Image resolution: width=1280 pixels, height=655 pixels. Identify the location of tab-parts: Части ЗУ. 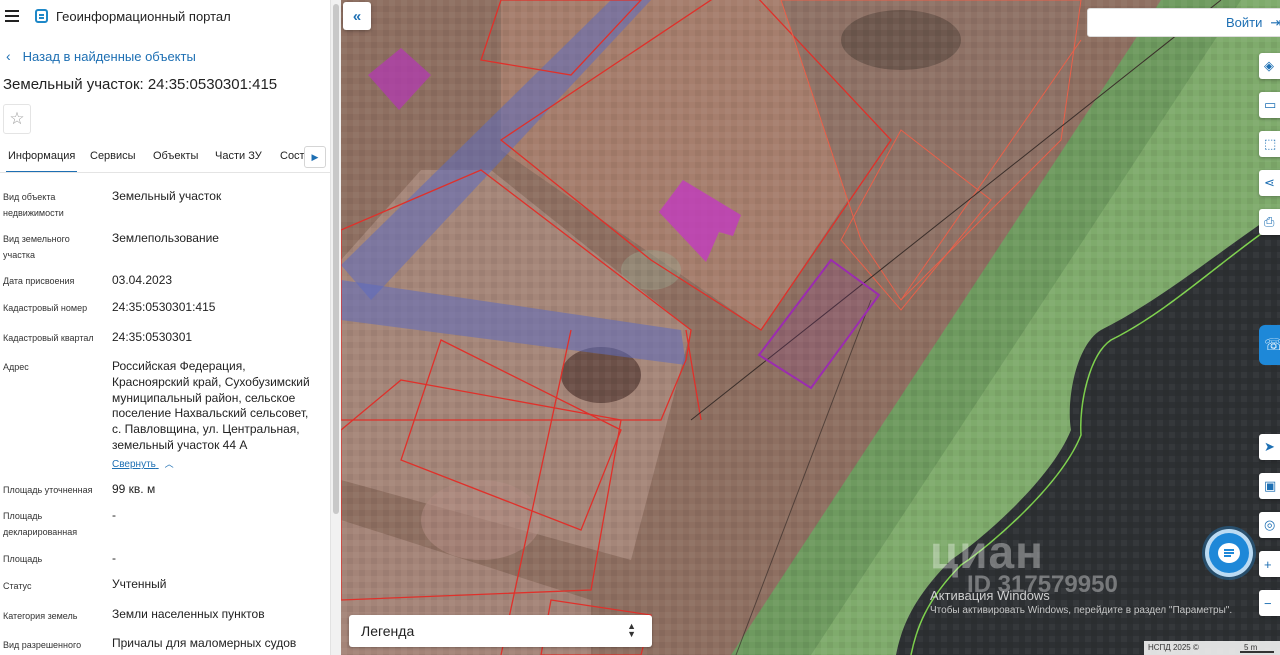
(238, 156).